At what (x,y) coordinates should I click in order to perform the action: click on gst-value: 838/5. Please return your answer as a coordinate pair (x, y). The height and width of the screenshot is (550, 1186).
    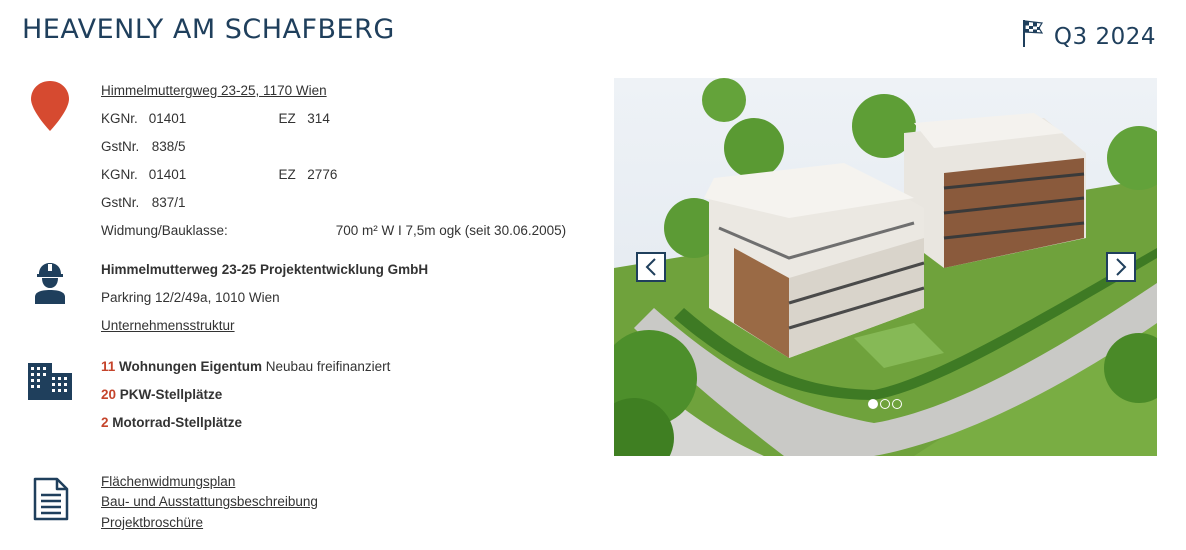
    Looking at the image, I should click on (168, 146).